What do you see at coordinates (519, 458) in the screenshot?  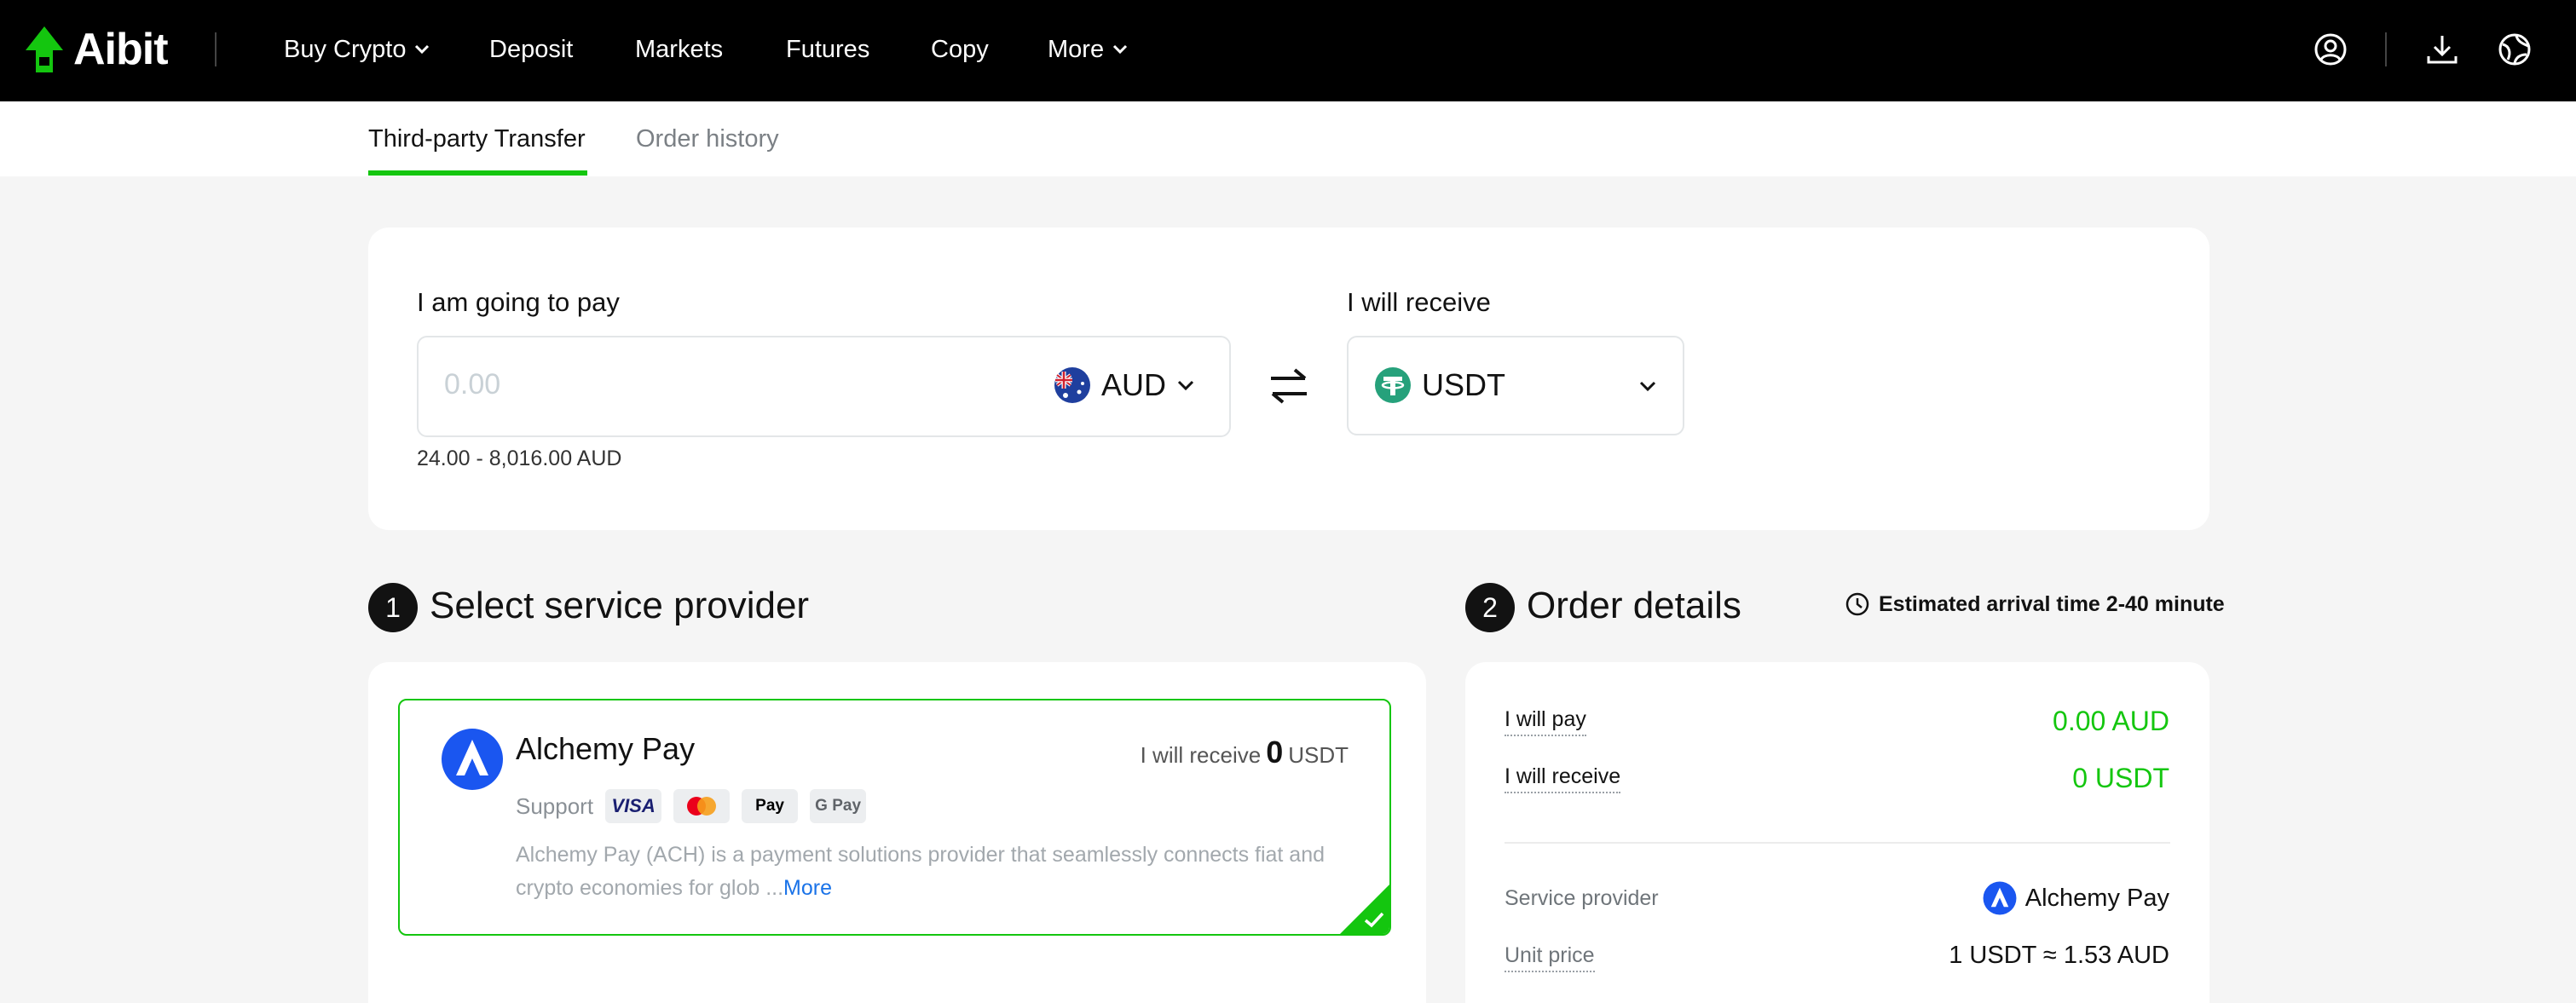 I see `pay-range-hint: 24.00 - 8,016.00 AUD` at bounding box center [519, 458].